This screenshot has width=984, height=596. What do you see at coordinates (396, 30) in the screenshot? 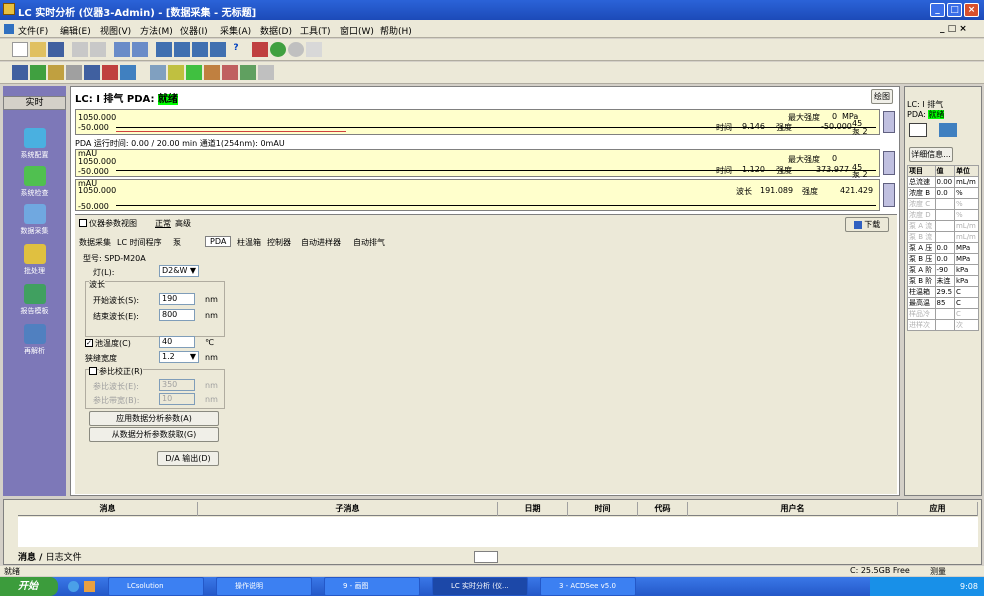
I see `menu-help: 帮助(H)` at bounding box center [396, 30].